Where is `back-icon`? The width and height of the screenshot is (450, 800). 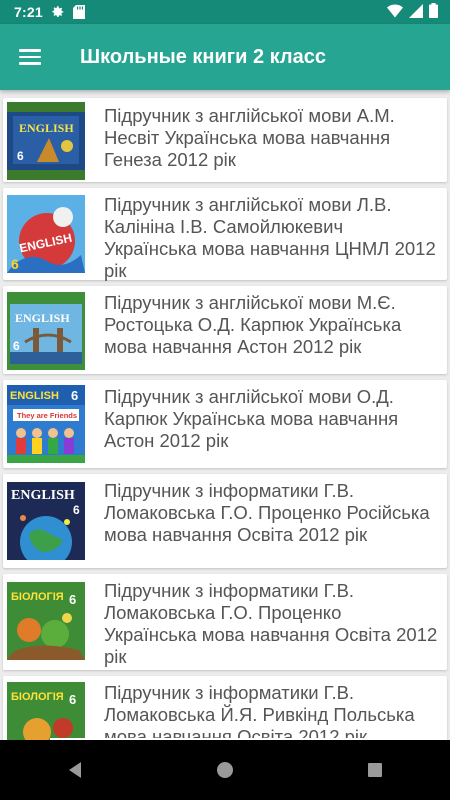
back-icon is located at coordinates (75, 770).